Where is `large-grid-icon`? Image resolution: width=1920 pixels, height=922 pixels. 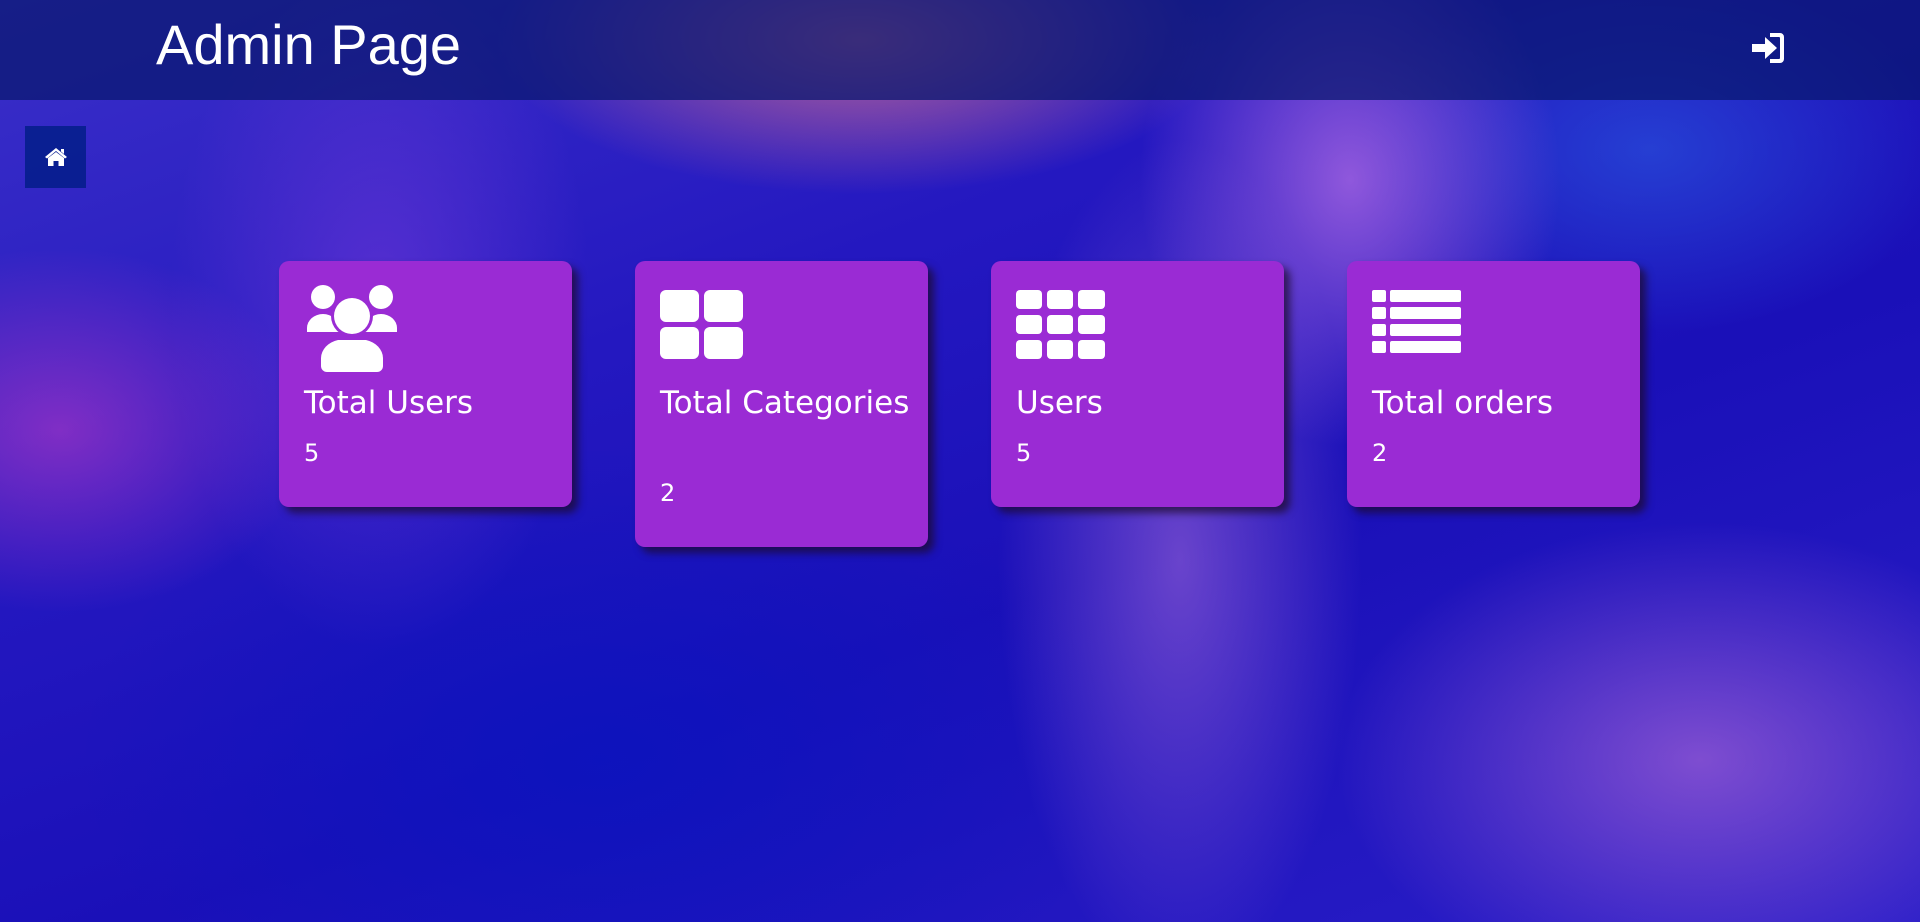
large-grid-icon is located at coordinates (701, 324).